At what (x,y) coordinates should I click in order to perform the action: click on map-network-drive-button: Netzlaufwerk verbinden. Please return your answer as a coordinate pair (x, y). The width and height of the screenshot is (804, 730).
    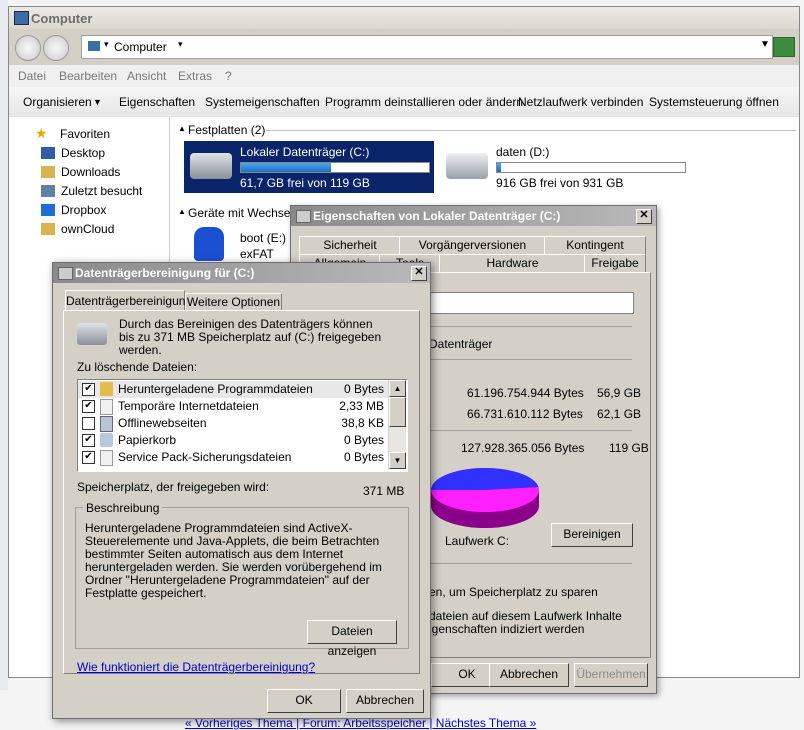
    Looking at the image, I should click on (580, 102).